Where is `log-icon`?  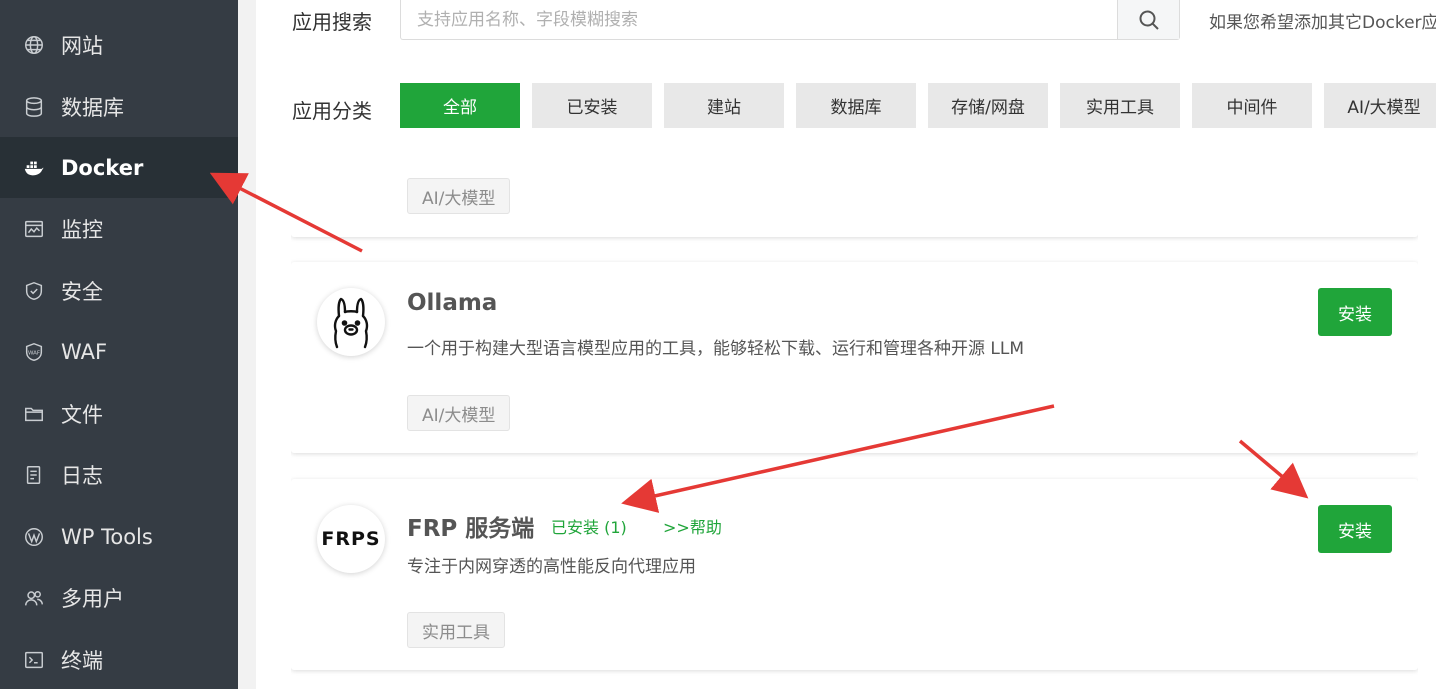 log-icon is located at coordinates (34, 475).